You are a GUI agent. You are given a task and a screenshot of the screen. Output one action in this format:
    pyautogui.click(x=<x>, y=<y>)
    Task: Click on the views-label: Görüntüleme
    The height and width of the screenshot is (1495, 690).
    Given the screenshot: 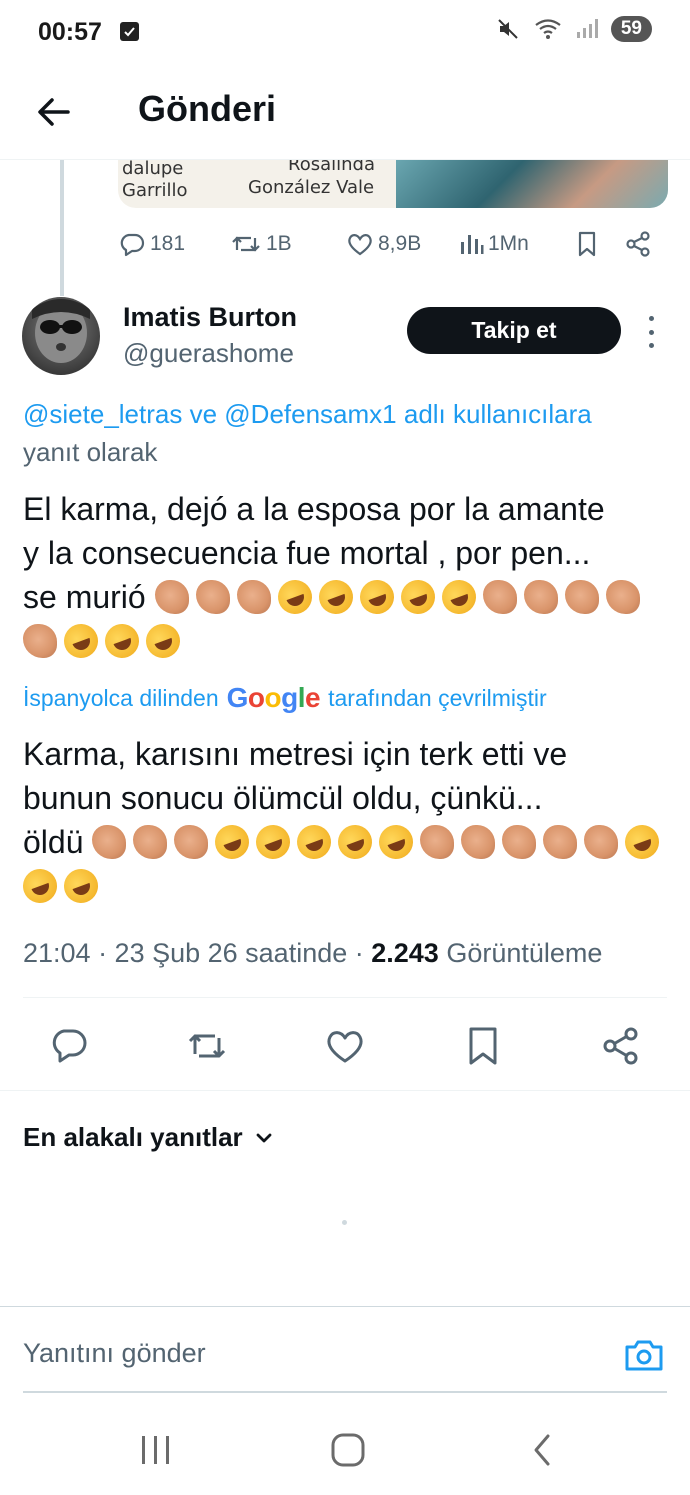 What is the action you would take?
    pyautogui.click(x=520, y=953)
    